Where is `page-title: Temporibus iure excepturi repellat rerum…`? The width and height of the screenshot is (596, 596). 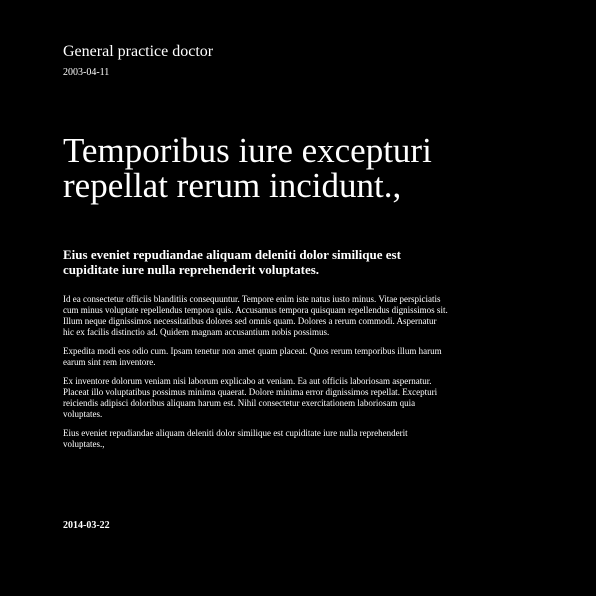
page-title: Temporibus iure excepturi repellat rerum… is located at coordinates (247, 168).